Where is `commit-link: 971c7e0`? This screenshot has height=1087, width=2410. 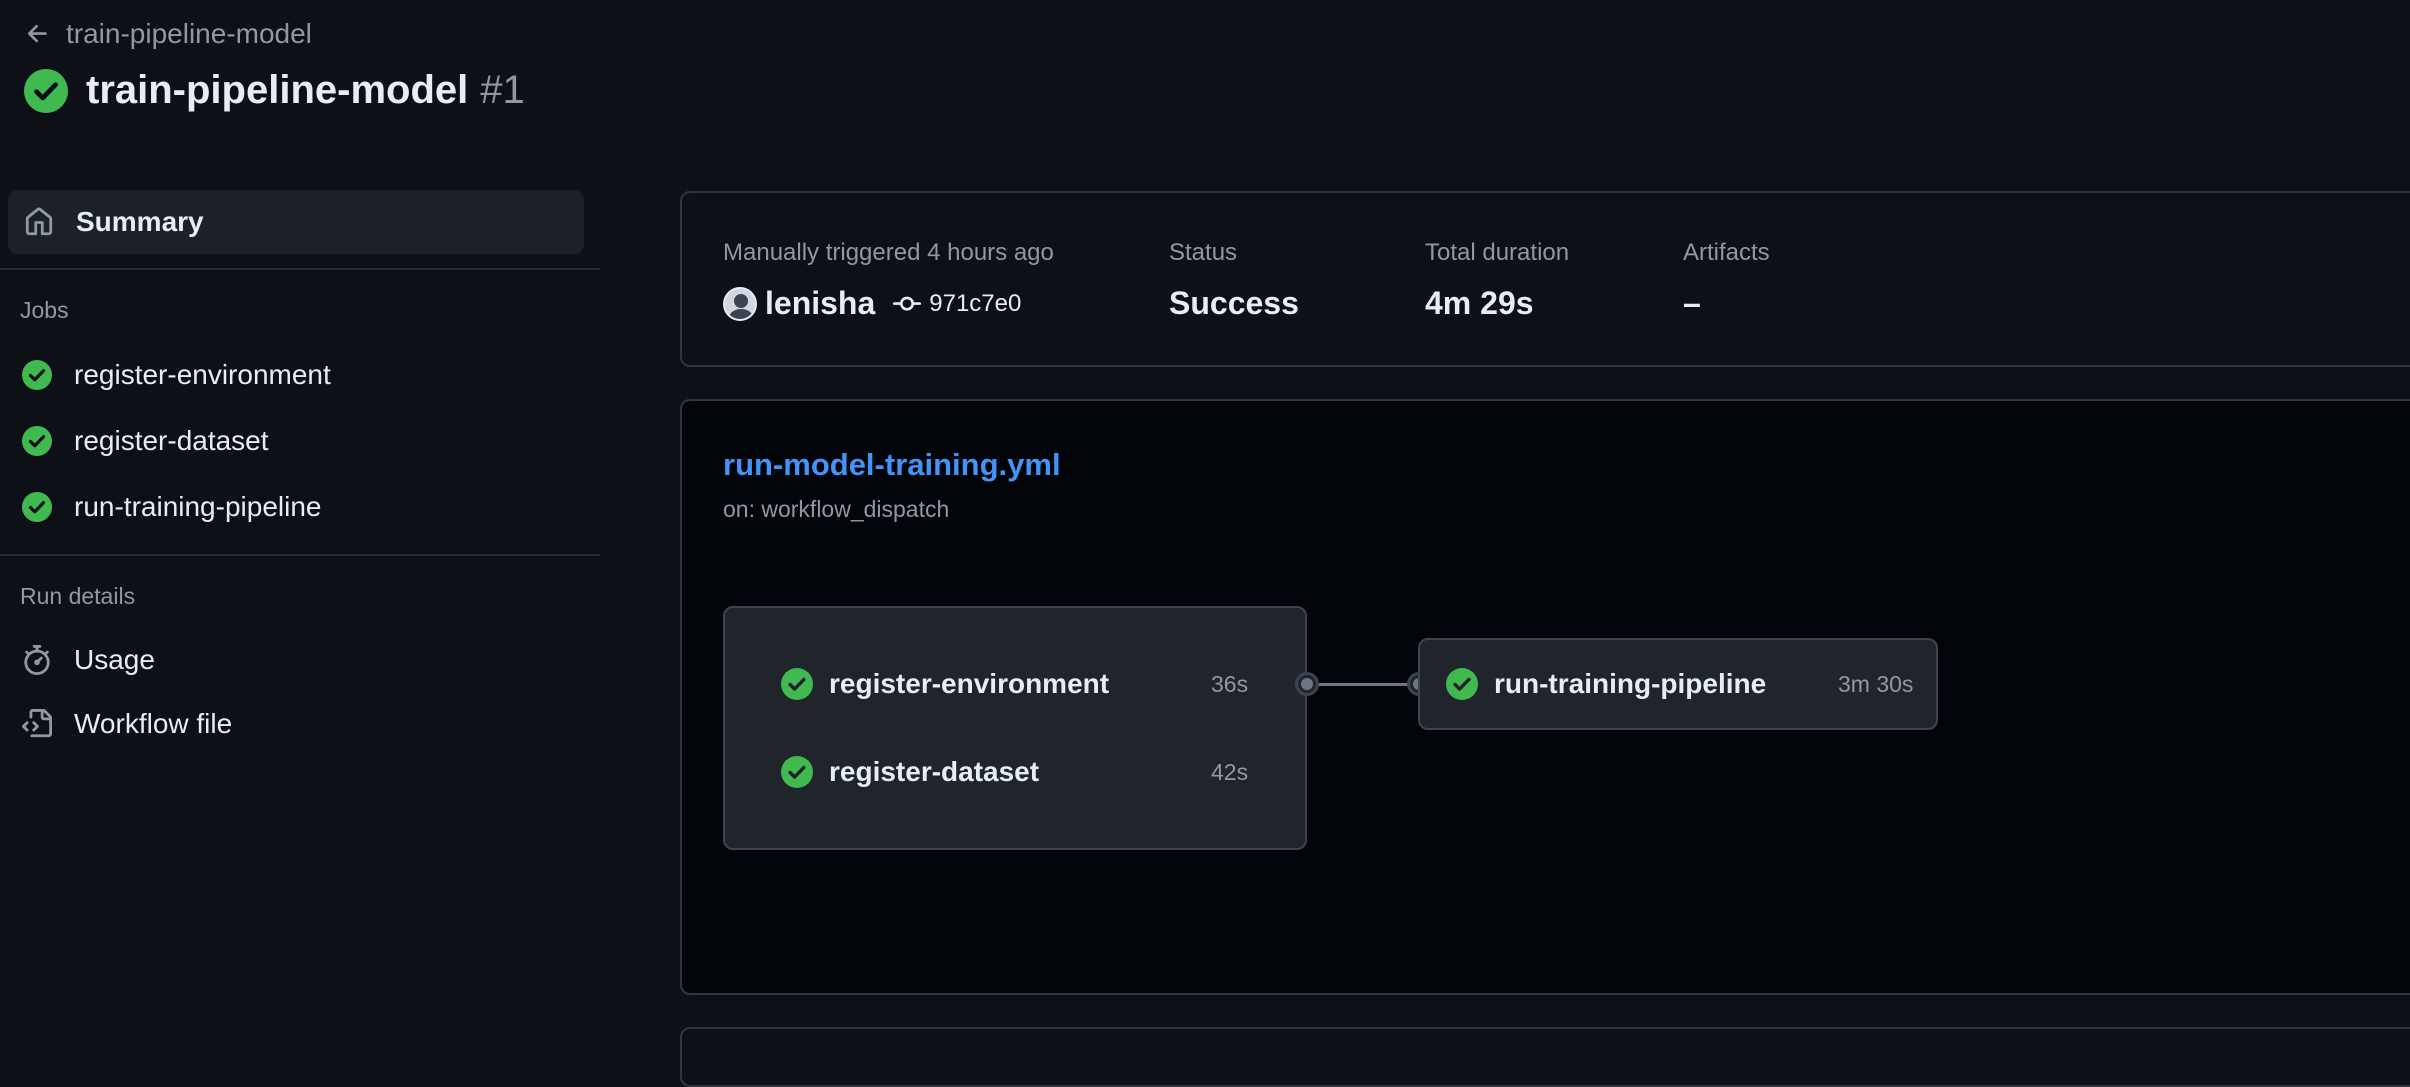 commit-link: 971c7e0 is located at coordinates (957, 304).